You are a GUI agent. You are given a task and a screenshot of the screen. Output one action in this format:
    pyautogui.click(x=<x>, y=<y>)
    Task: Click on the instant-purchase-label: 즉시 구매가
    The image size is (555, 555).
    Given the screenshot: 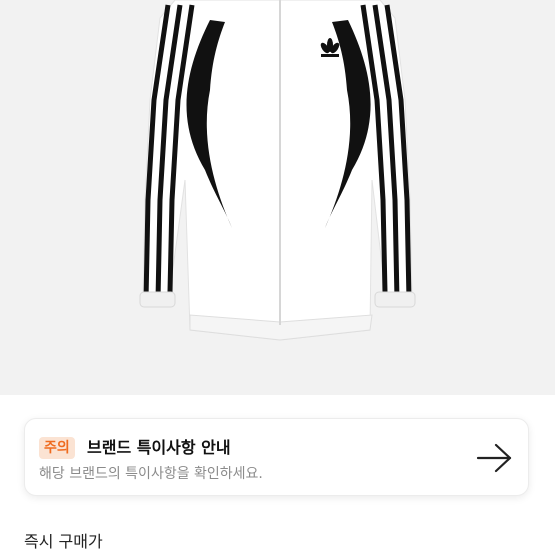 What is the action you would take?
    pyautogui.click(x=63, y=541)
    